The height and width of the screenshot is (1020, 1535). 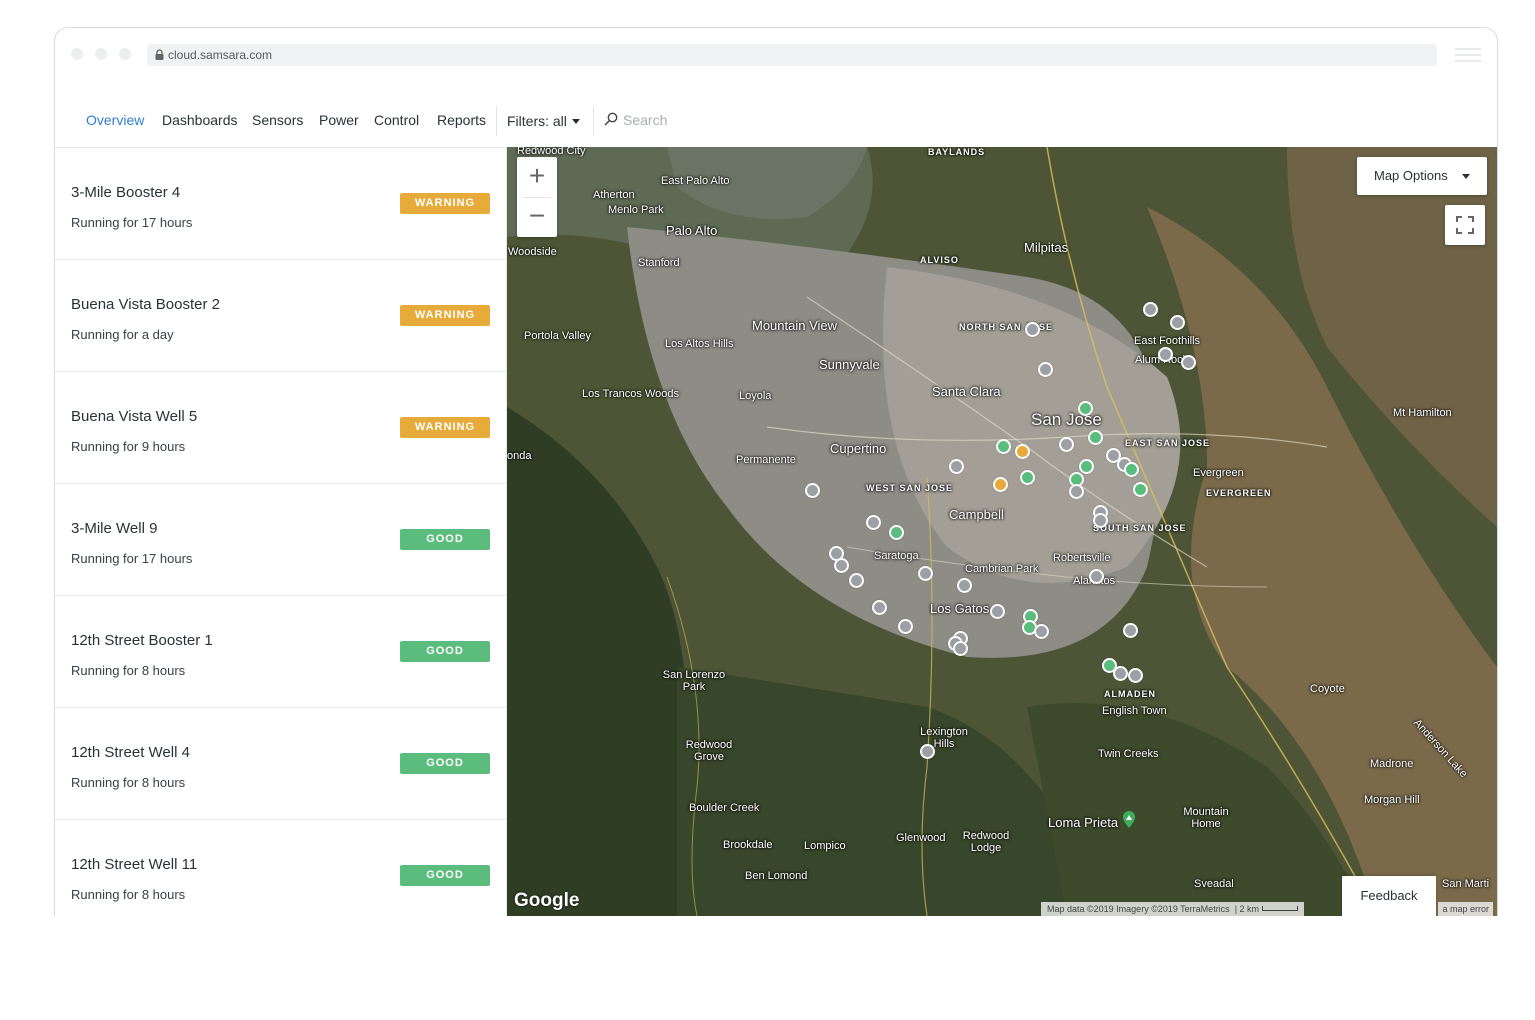 What do you see at coordinates (132, 558) in the screenshot?
I see `asset-status-text: Running for 17 hours` at bounding box center [132, 558].